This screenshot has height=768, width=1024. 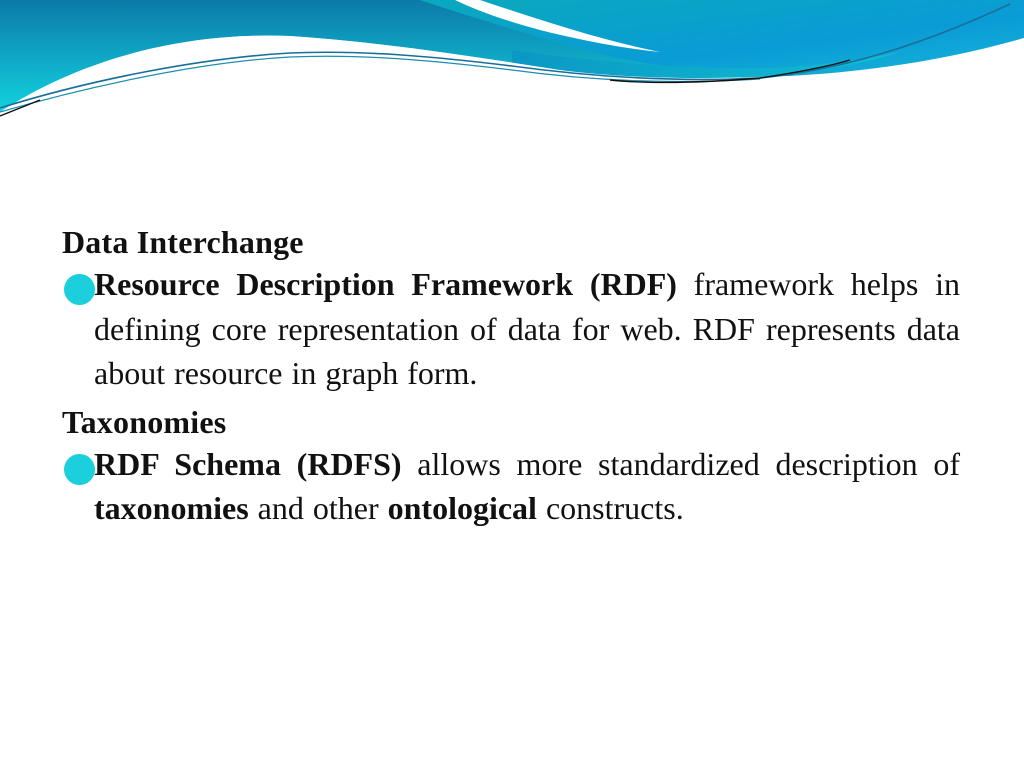 I want to click on rdfs-text-2: and other, so click(x=318, y=508).